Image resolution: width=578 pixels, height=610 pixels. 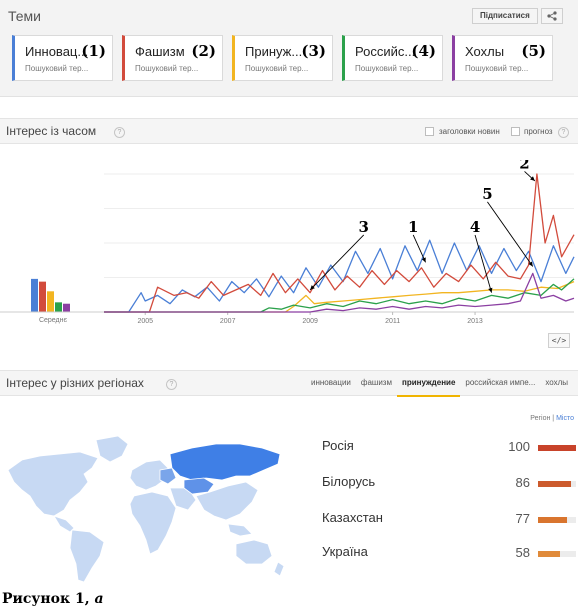 What do you see at coordinates (540, 418) in the screenshot?
I see `toggle-region: Регіон` at bounding box center [540, 418].